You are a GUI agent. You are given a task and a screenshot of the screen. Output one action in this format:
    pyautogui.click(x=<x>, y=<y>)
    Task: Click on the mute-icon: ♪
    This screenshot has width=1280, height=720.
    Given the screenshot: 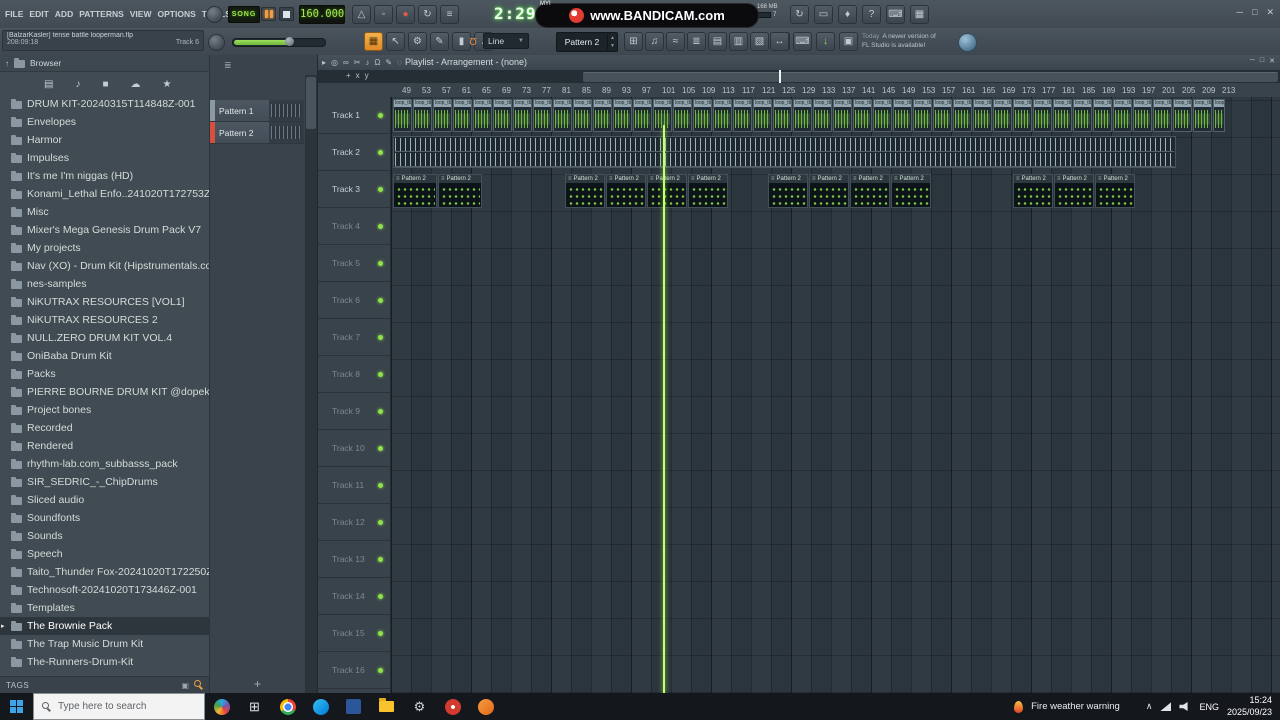 What is the action you would take?
    pyautogui.click(x=77, y=84)
    